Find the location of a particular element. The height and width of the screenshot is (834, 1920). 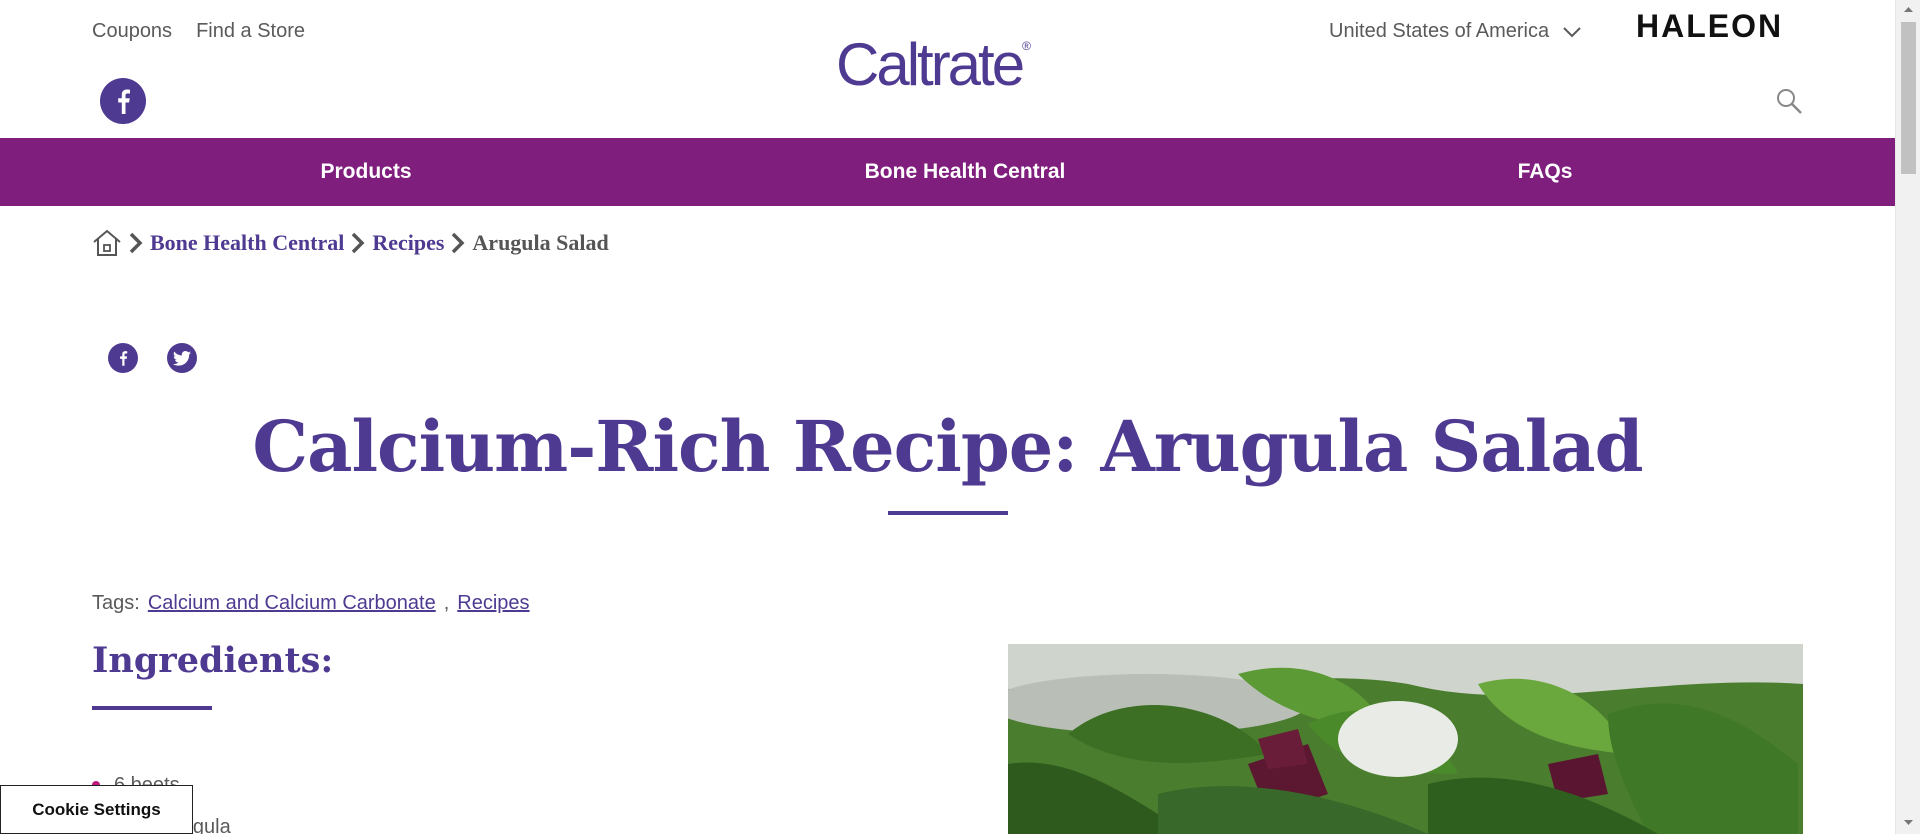

scroll-up-icon is located at coordinates (1908, 10).